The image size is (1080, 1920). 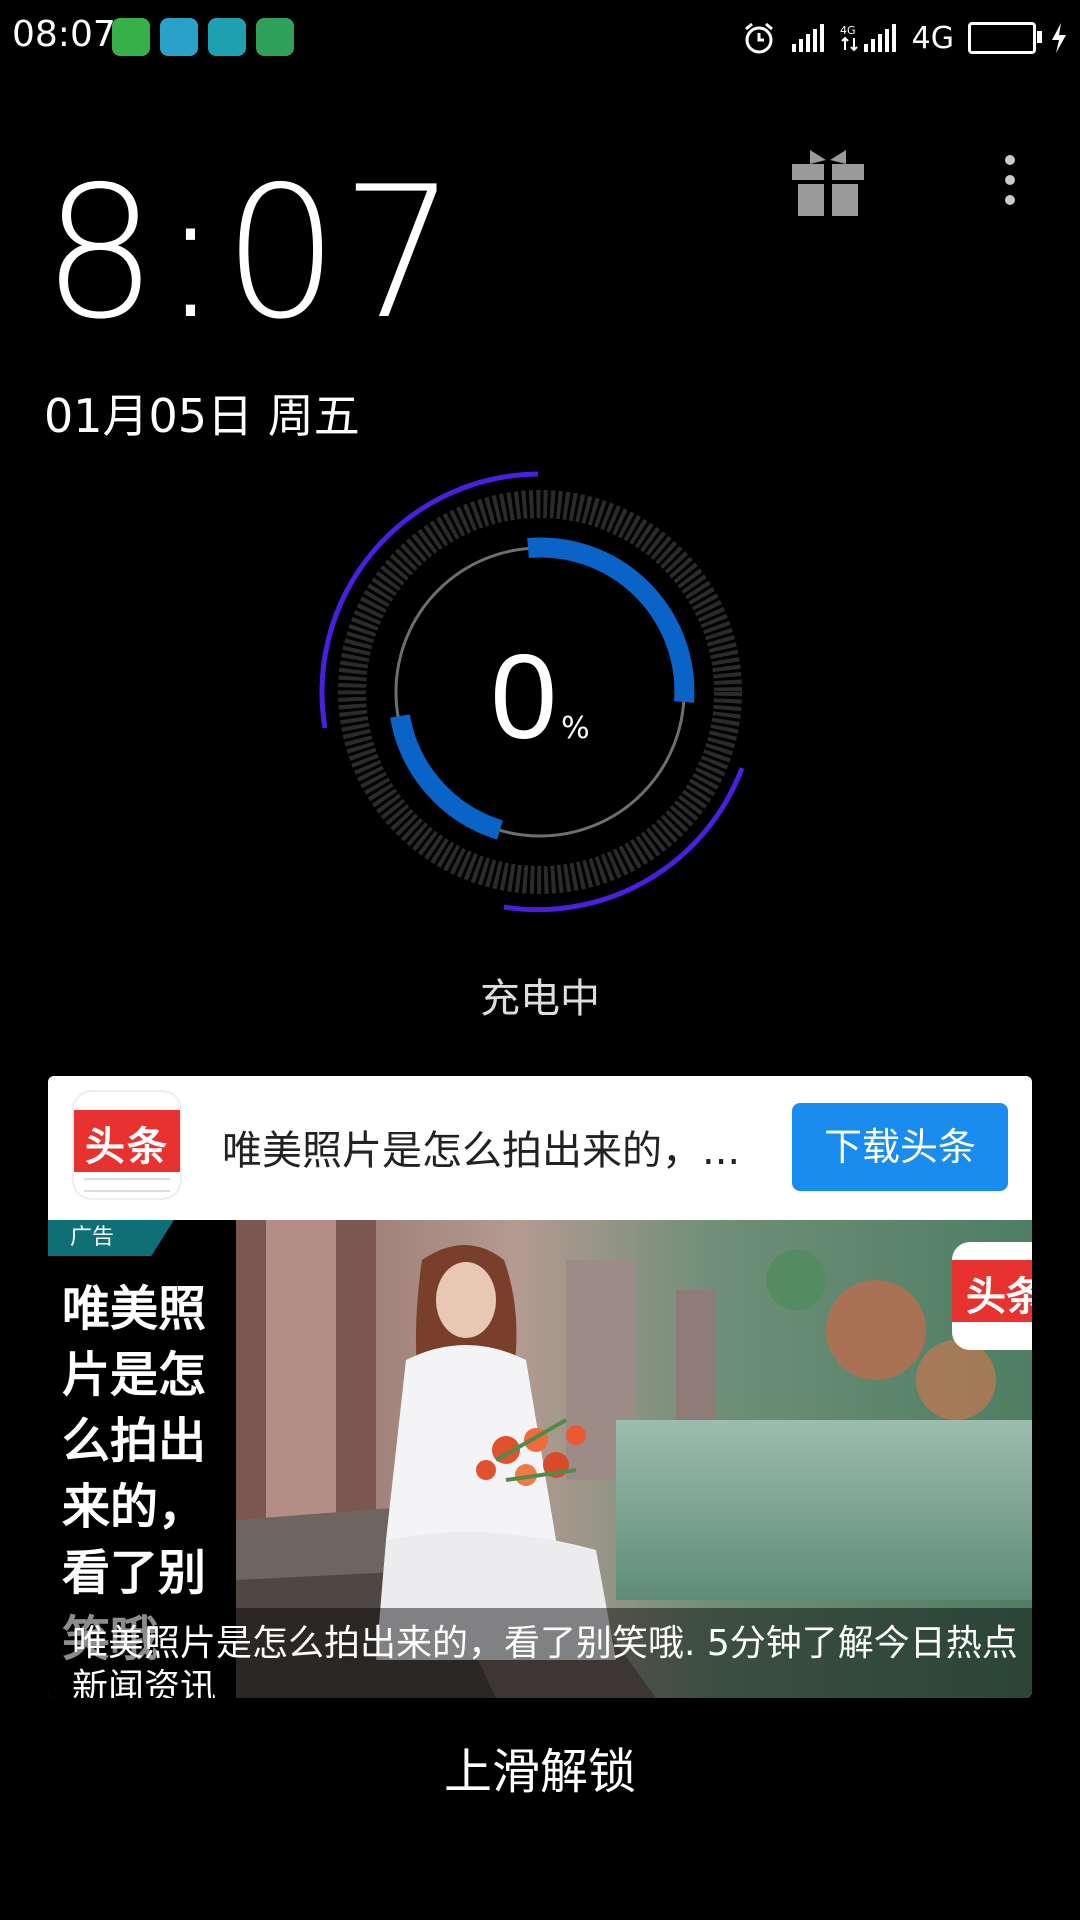 I want to click on scan-app-icon, so click(x=227, y=37).